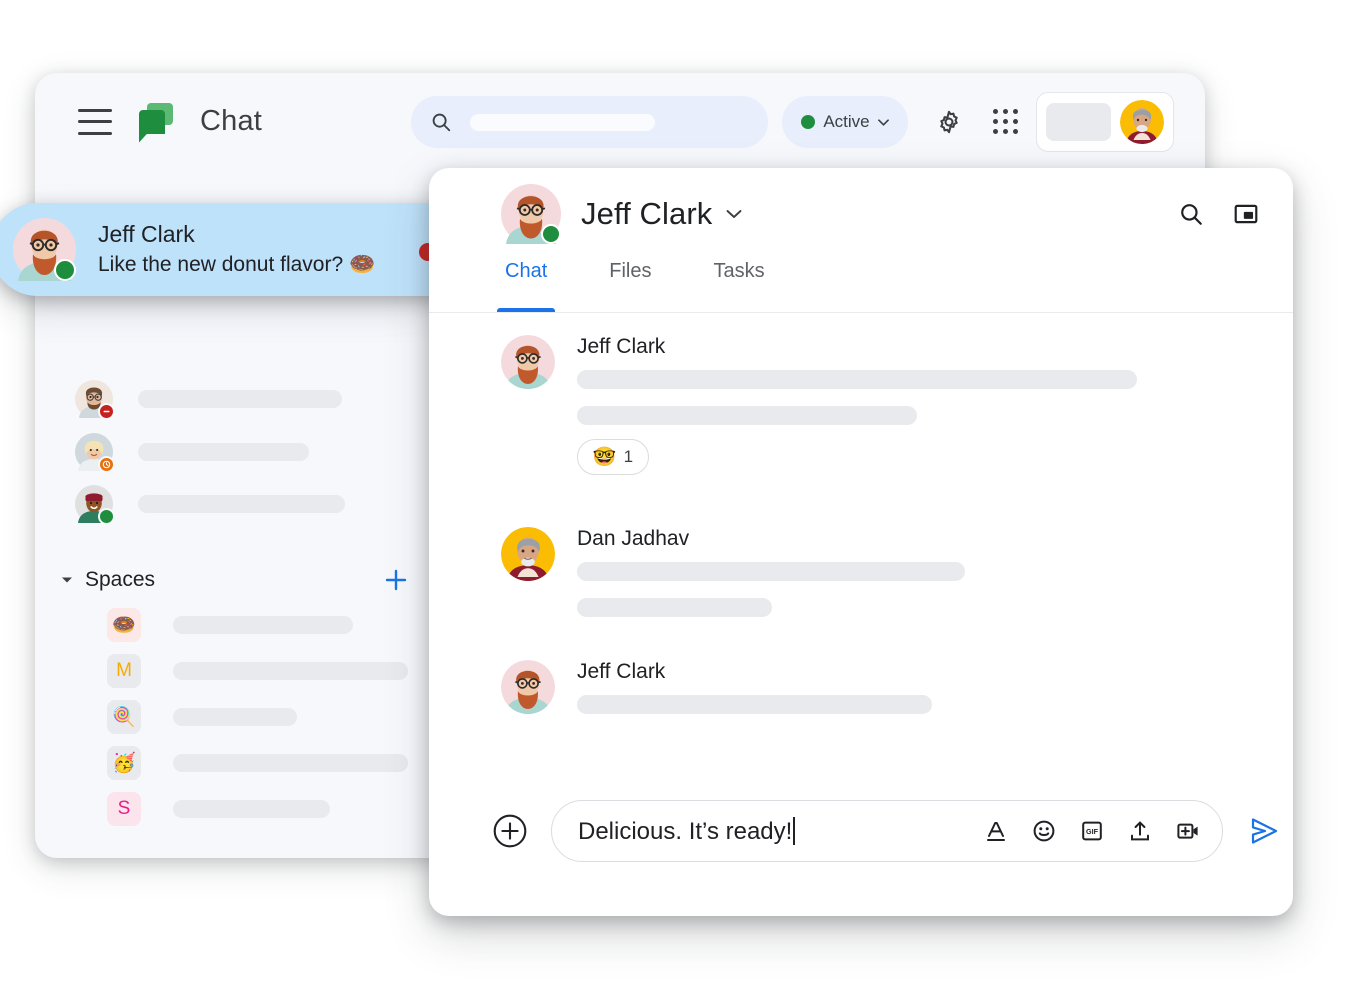  Describe the element at coordinates (887, 831) in the screenshot. I see `message-input-wrapper: Delicious. It’s ready! GIF` at that location.